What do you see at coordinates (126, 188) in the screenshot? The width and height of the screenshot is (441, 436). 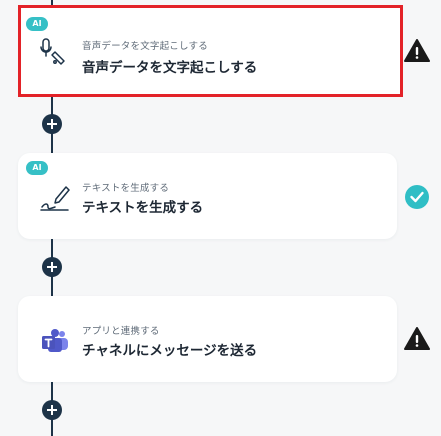 I see `step-app-label: テキストを生成する` at bounding box center [126, 188].